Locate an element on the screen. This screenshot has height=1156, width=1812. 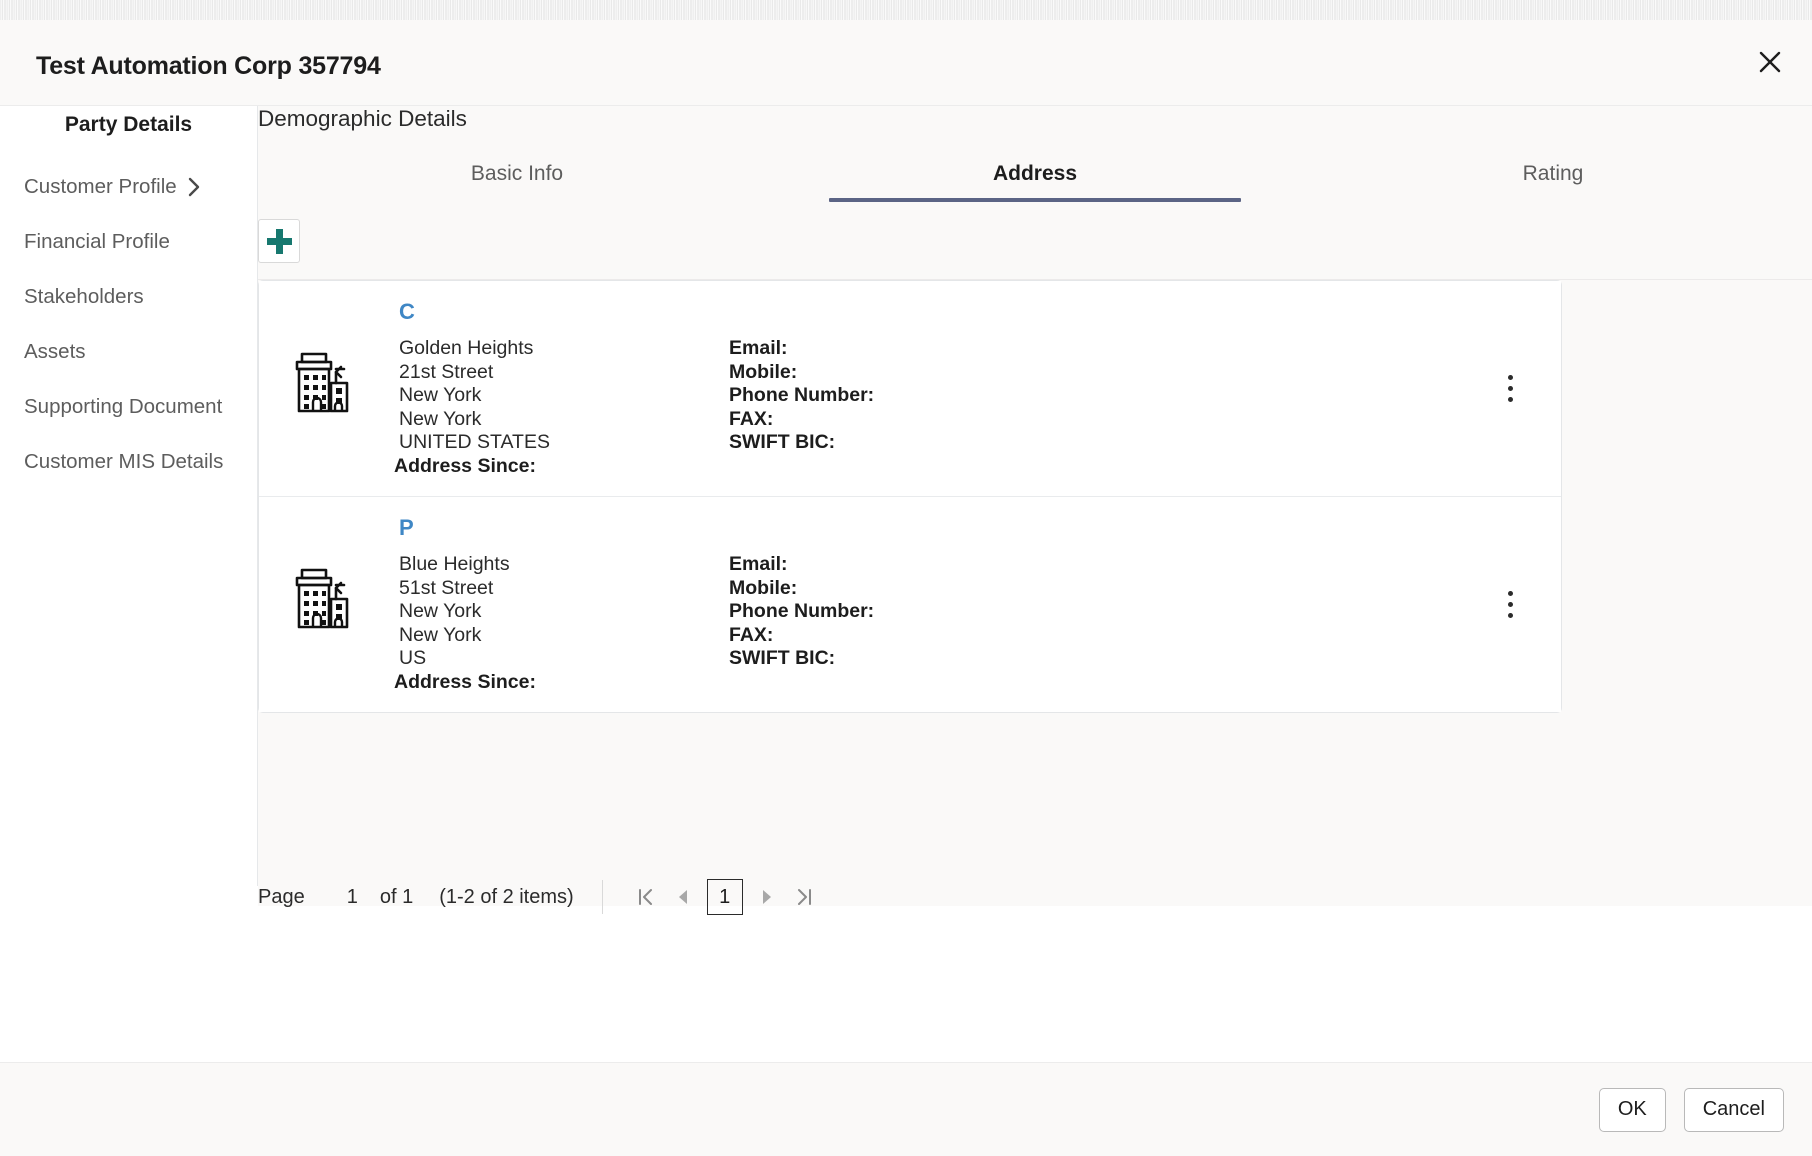
sidebar-item-customer-profile: Customer Profile is located at coordinates (128, 186).